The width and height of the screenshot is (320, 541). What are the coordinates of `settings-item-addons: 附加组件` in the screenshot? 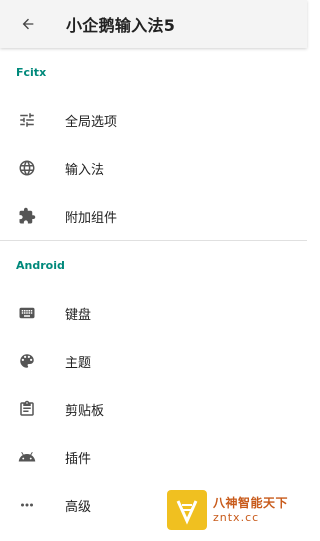 It's located at (153, 216).